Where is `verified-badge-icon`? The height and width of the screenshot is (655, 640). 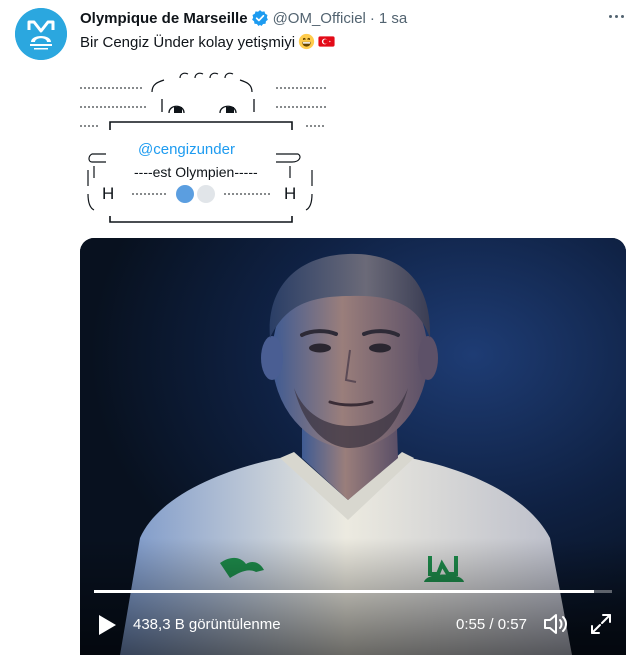
verified-badge-icon is located at coordinates (260, 18).